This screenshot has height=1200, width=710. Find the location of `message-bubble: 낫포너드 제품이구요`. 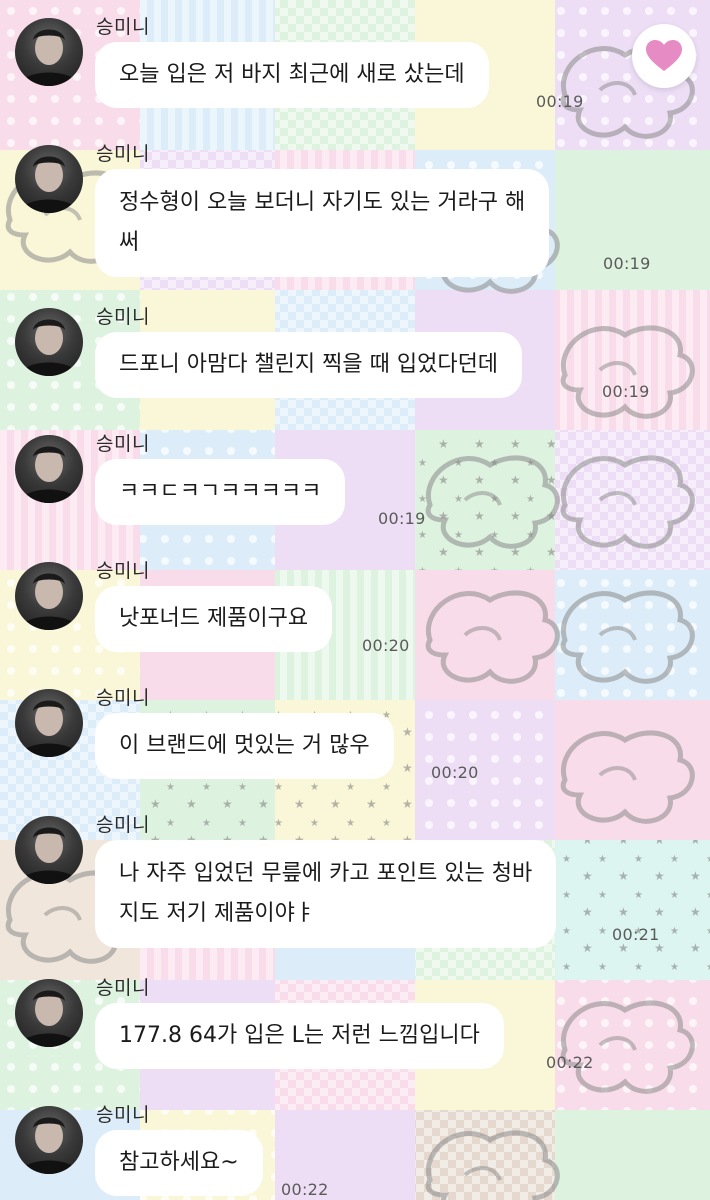

message-bubble: 낫포너드 제품이구요 is located at coordinates (214, 619).